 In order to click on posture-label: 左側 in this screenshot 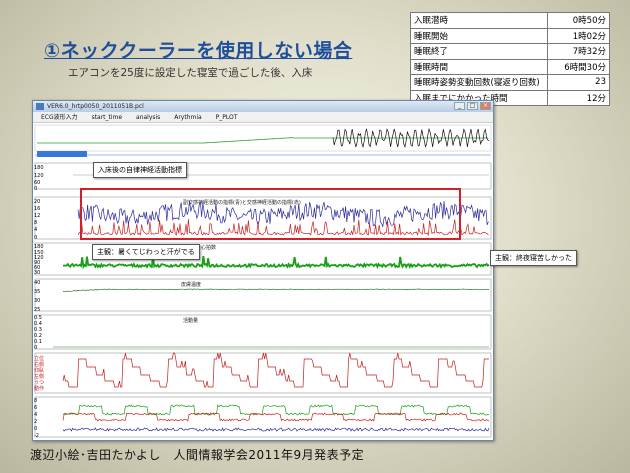, I will do `click(39, 376)`.